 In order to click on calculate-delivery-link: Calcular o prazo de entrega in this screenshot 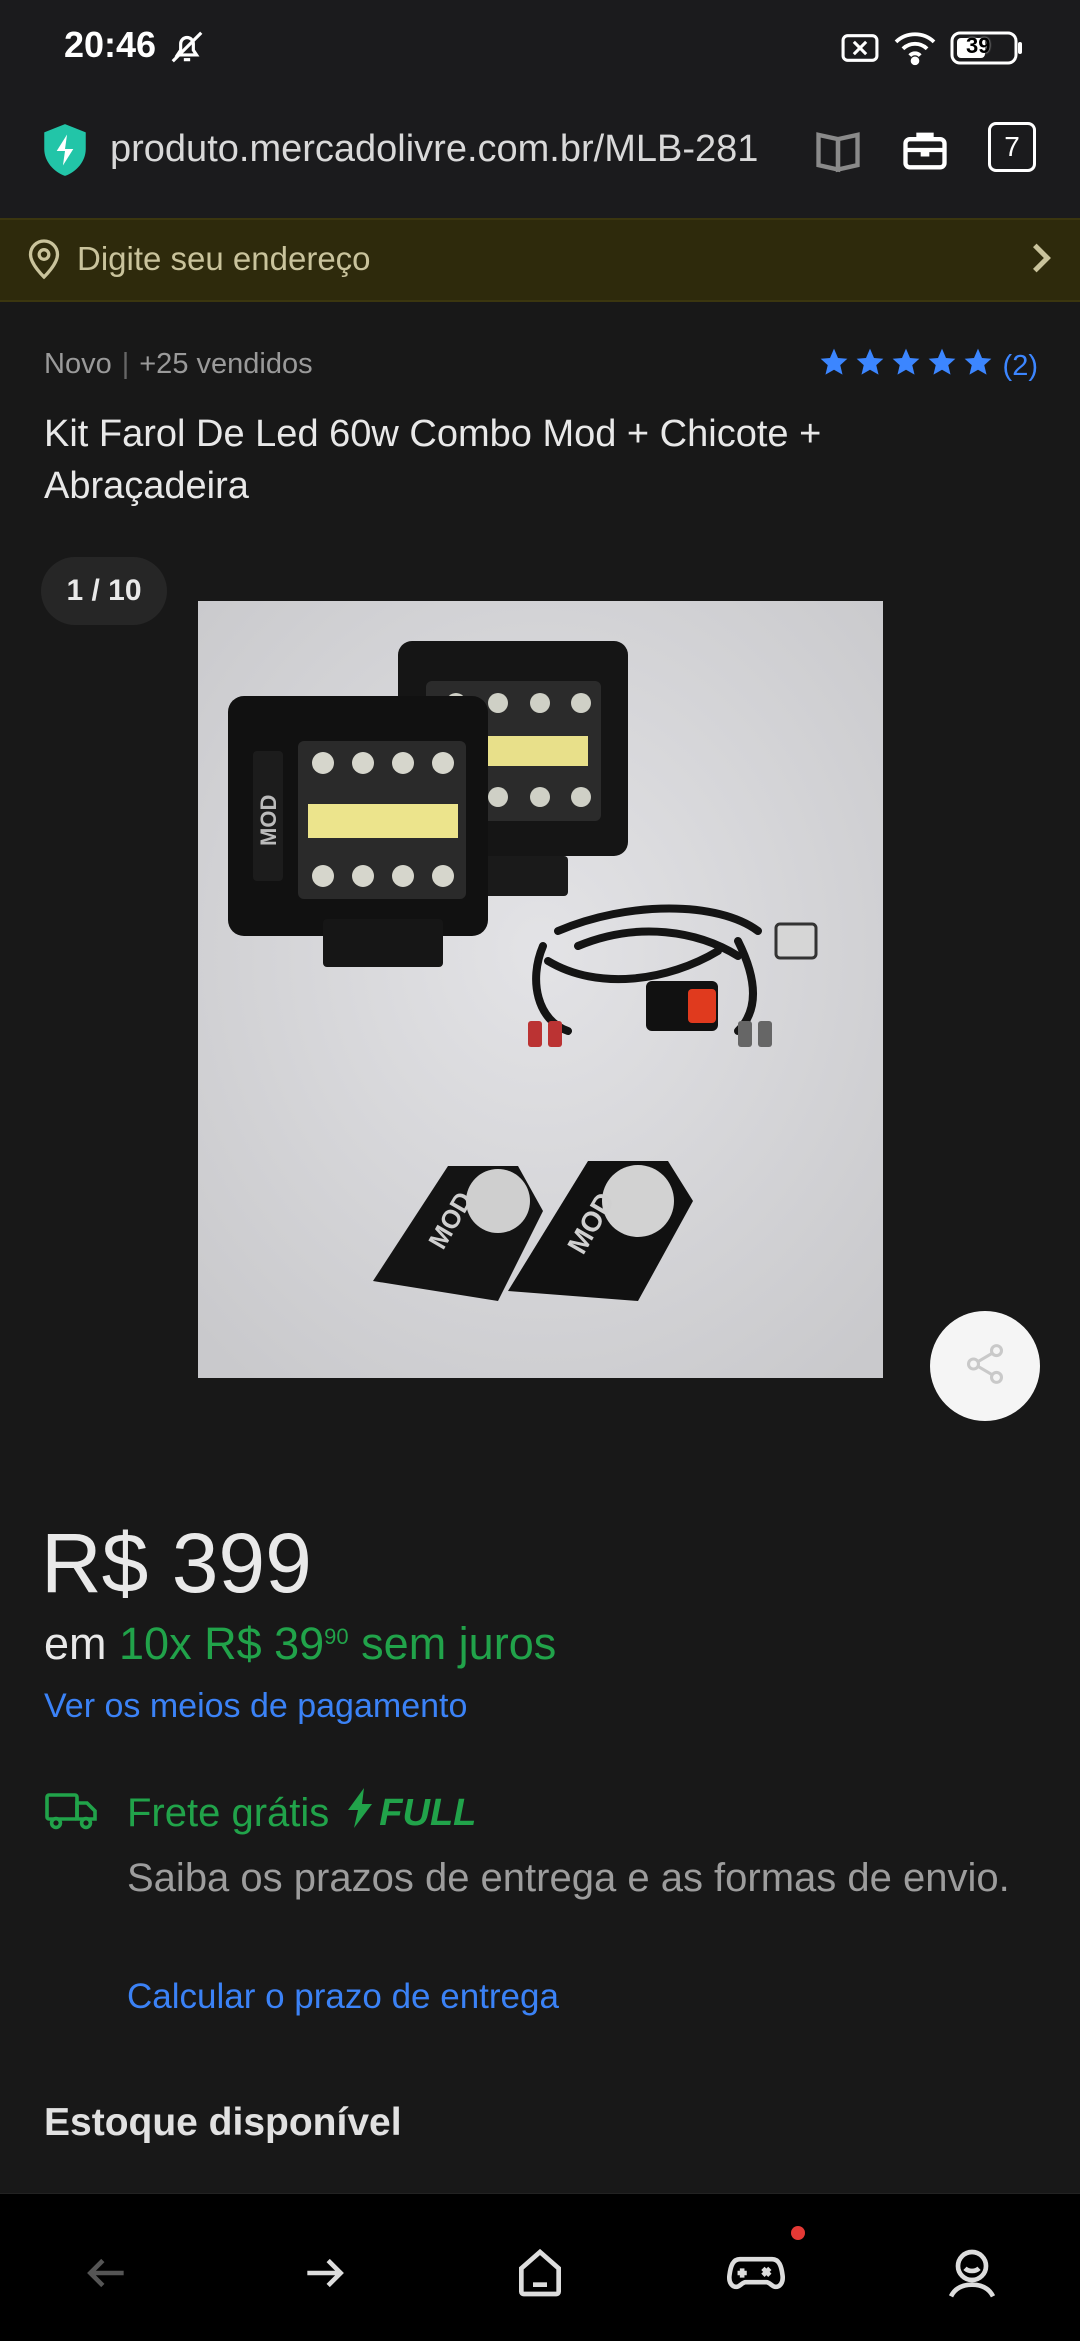, I will do `click(343, 1997)`.